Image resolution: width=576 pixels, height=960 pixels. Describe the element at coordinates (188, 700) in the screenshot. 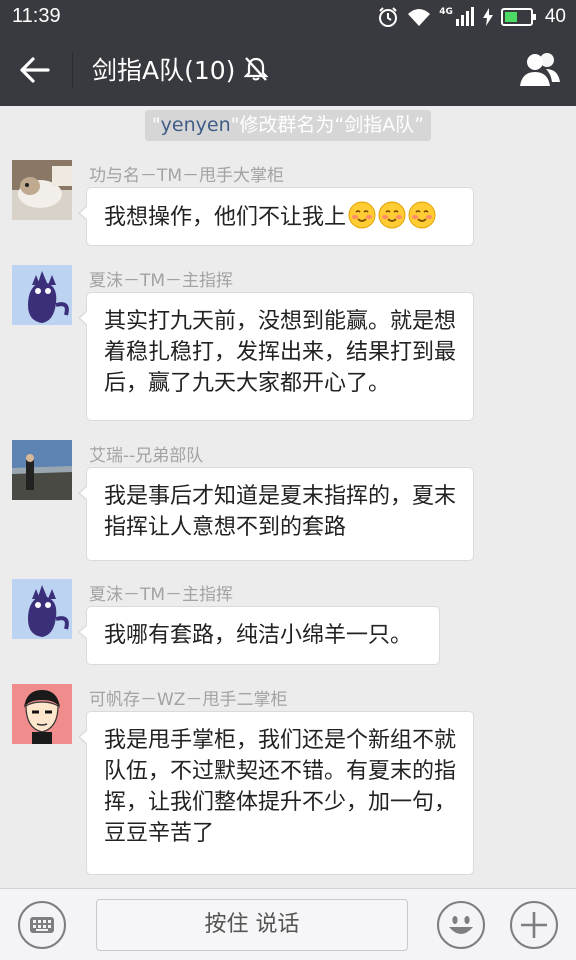

I see `sender-name: 可帆存－WZ－甩手二掌柜` at that location.